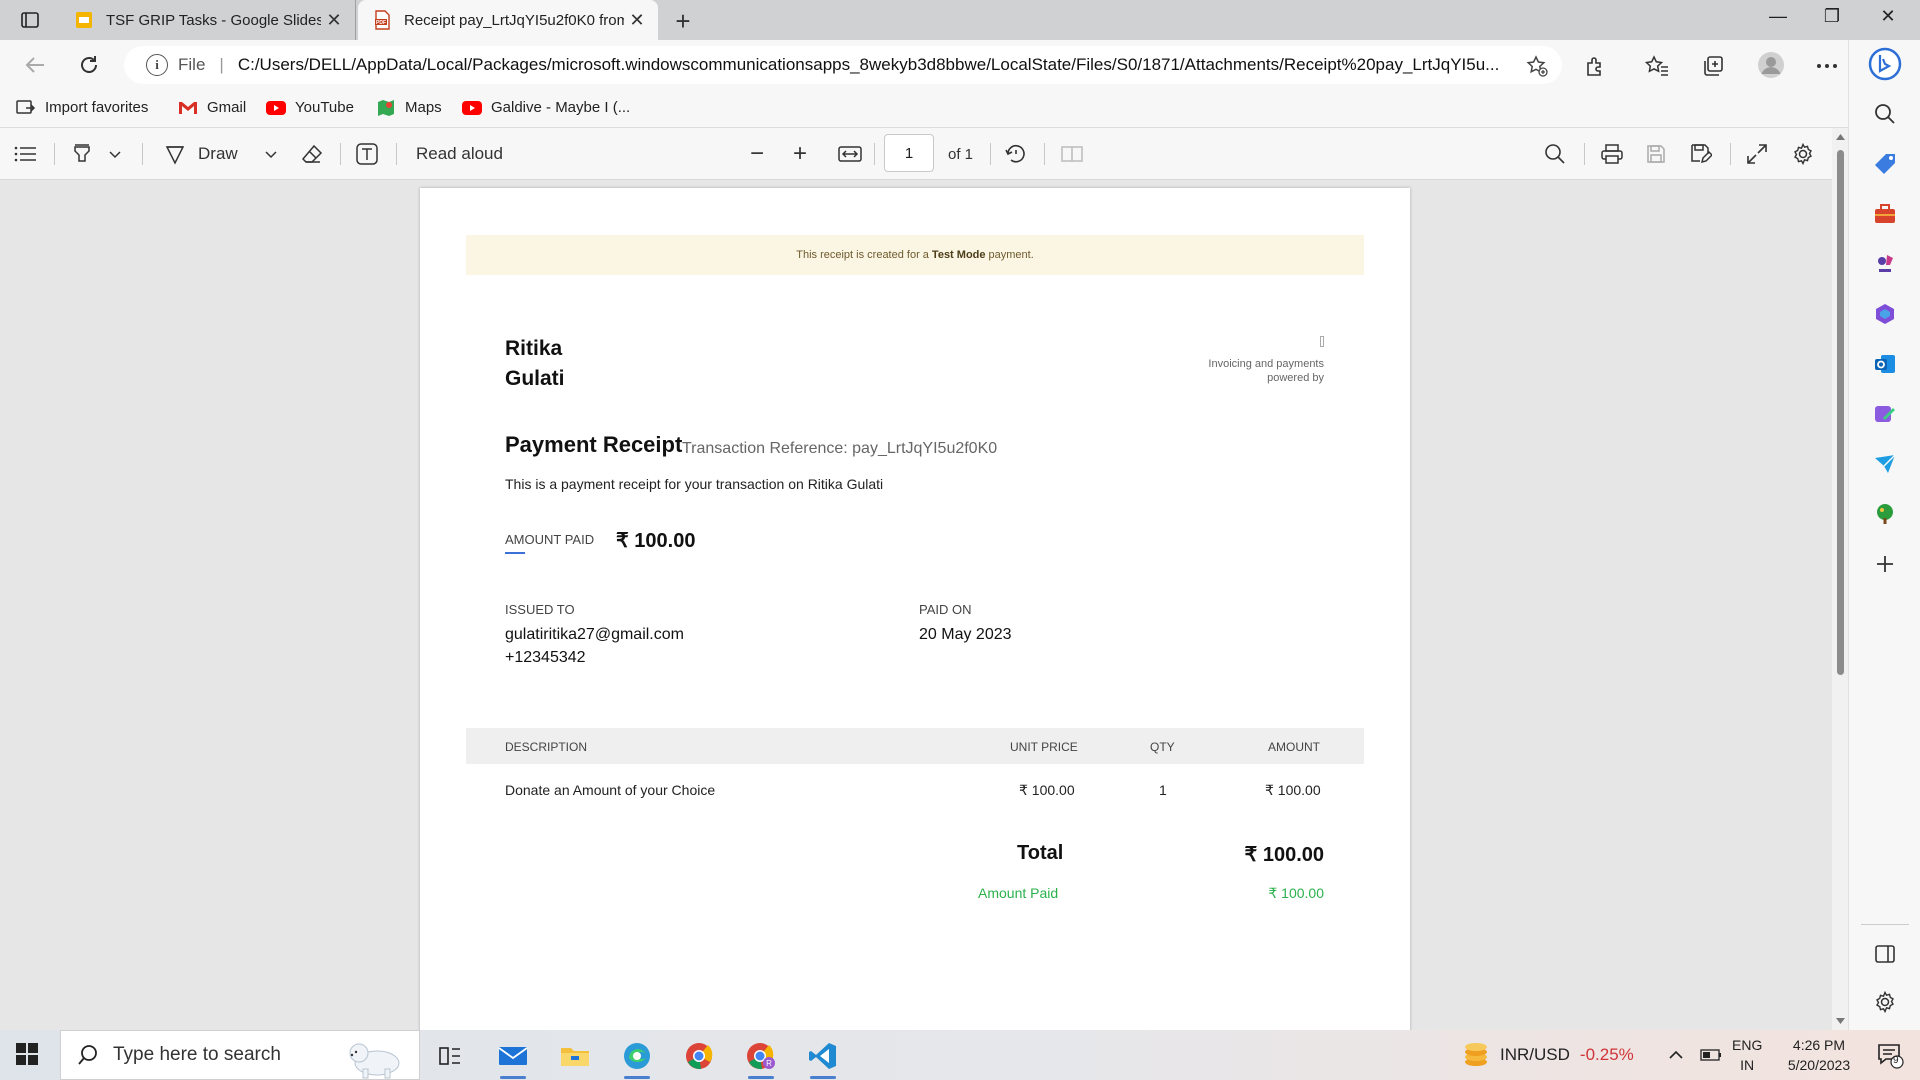 This screenshot has height=1080, width=1920. I want to click on table-header: DESCRIPTION UNIT PRICE QTY AMOUNT, so click(915, 746).